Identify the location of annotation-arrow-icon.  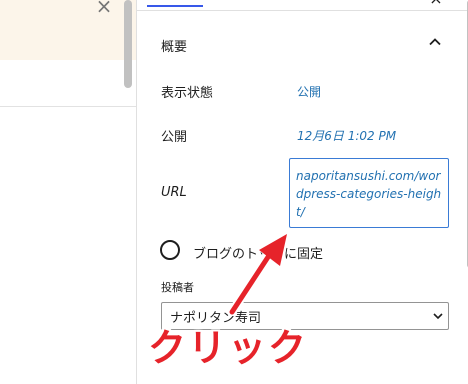
(258, 273).